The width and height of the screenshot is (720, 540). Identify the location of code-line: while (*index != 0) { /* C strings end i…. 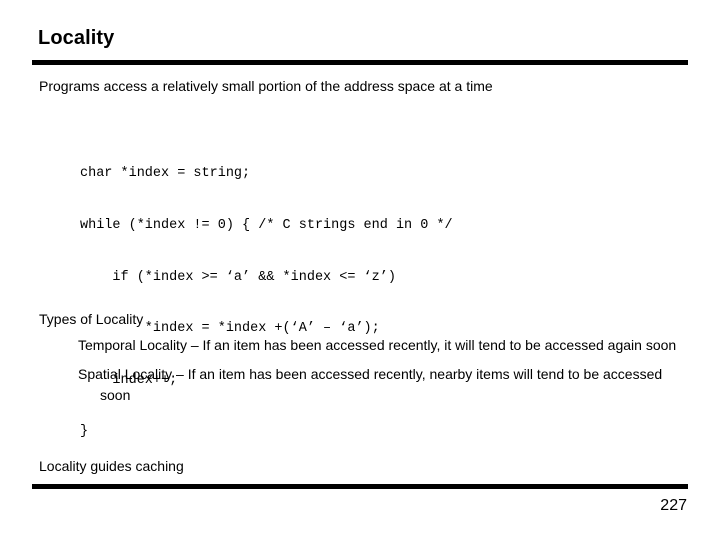
(266, 226).